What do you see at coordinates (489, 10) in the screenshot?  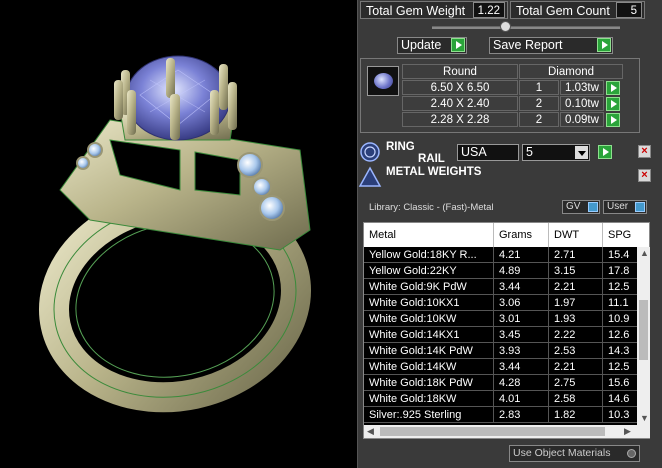 I see `total-gem-weight-value: 1.22` at bounding box center [489, 10].